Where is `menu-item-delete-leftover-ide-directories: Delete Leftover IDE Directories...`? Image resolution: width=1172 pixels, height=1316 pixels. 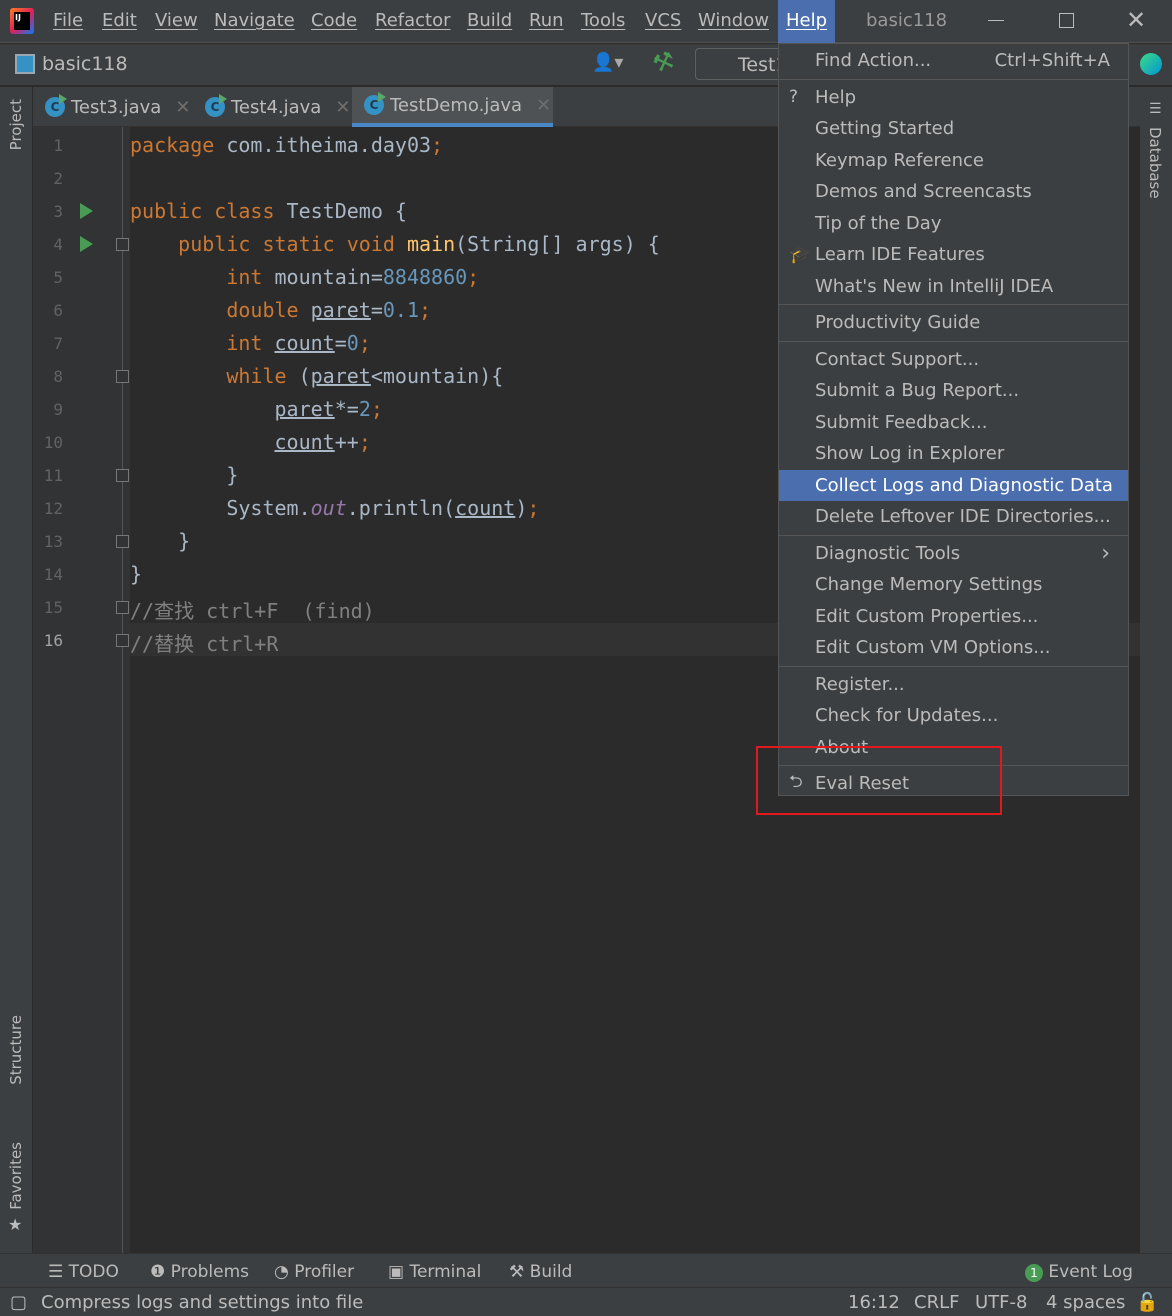 menu-item-delete-leftover-ide-directories: Delete Leftover IDE Directories... is located at coordinates (953, 516).